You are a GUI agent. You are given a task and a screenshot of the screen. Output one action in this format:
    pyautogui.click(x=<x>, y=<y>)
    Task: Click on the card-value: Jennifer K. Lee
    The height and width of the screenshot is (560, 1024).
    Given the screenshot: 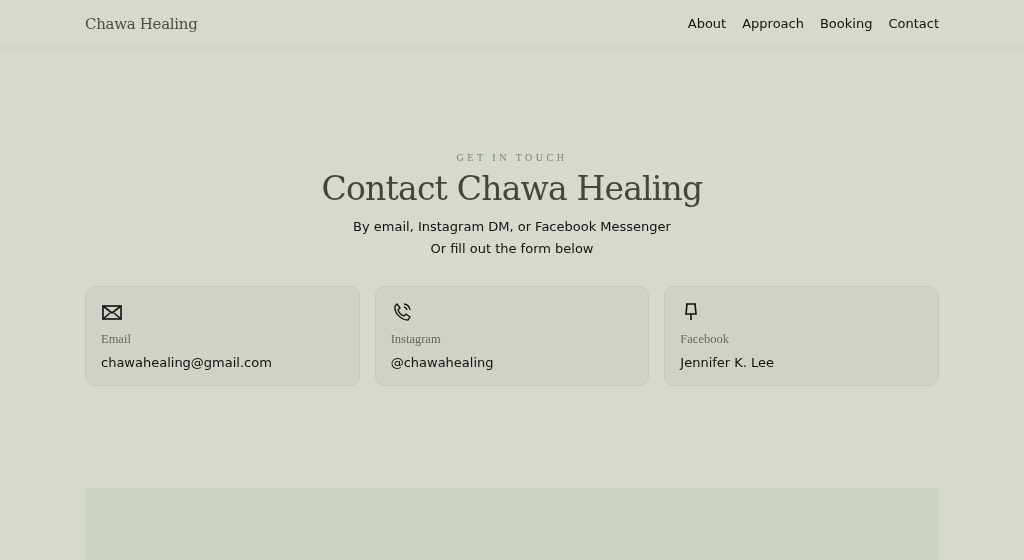 What is the action you would take?
    pyautogui.click(x=727, y=362)
    